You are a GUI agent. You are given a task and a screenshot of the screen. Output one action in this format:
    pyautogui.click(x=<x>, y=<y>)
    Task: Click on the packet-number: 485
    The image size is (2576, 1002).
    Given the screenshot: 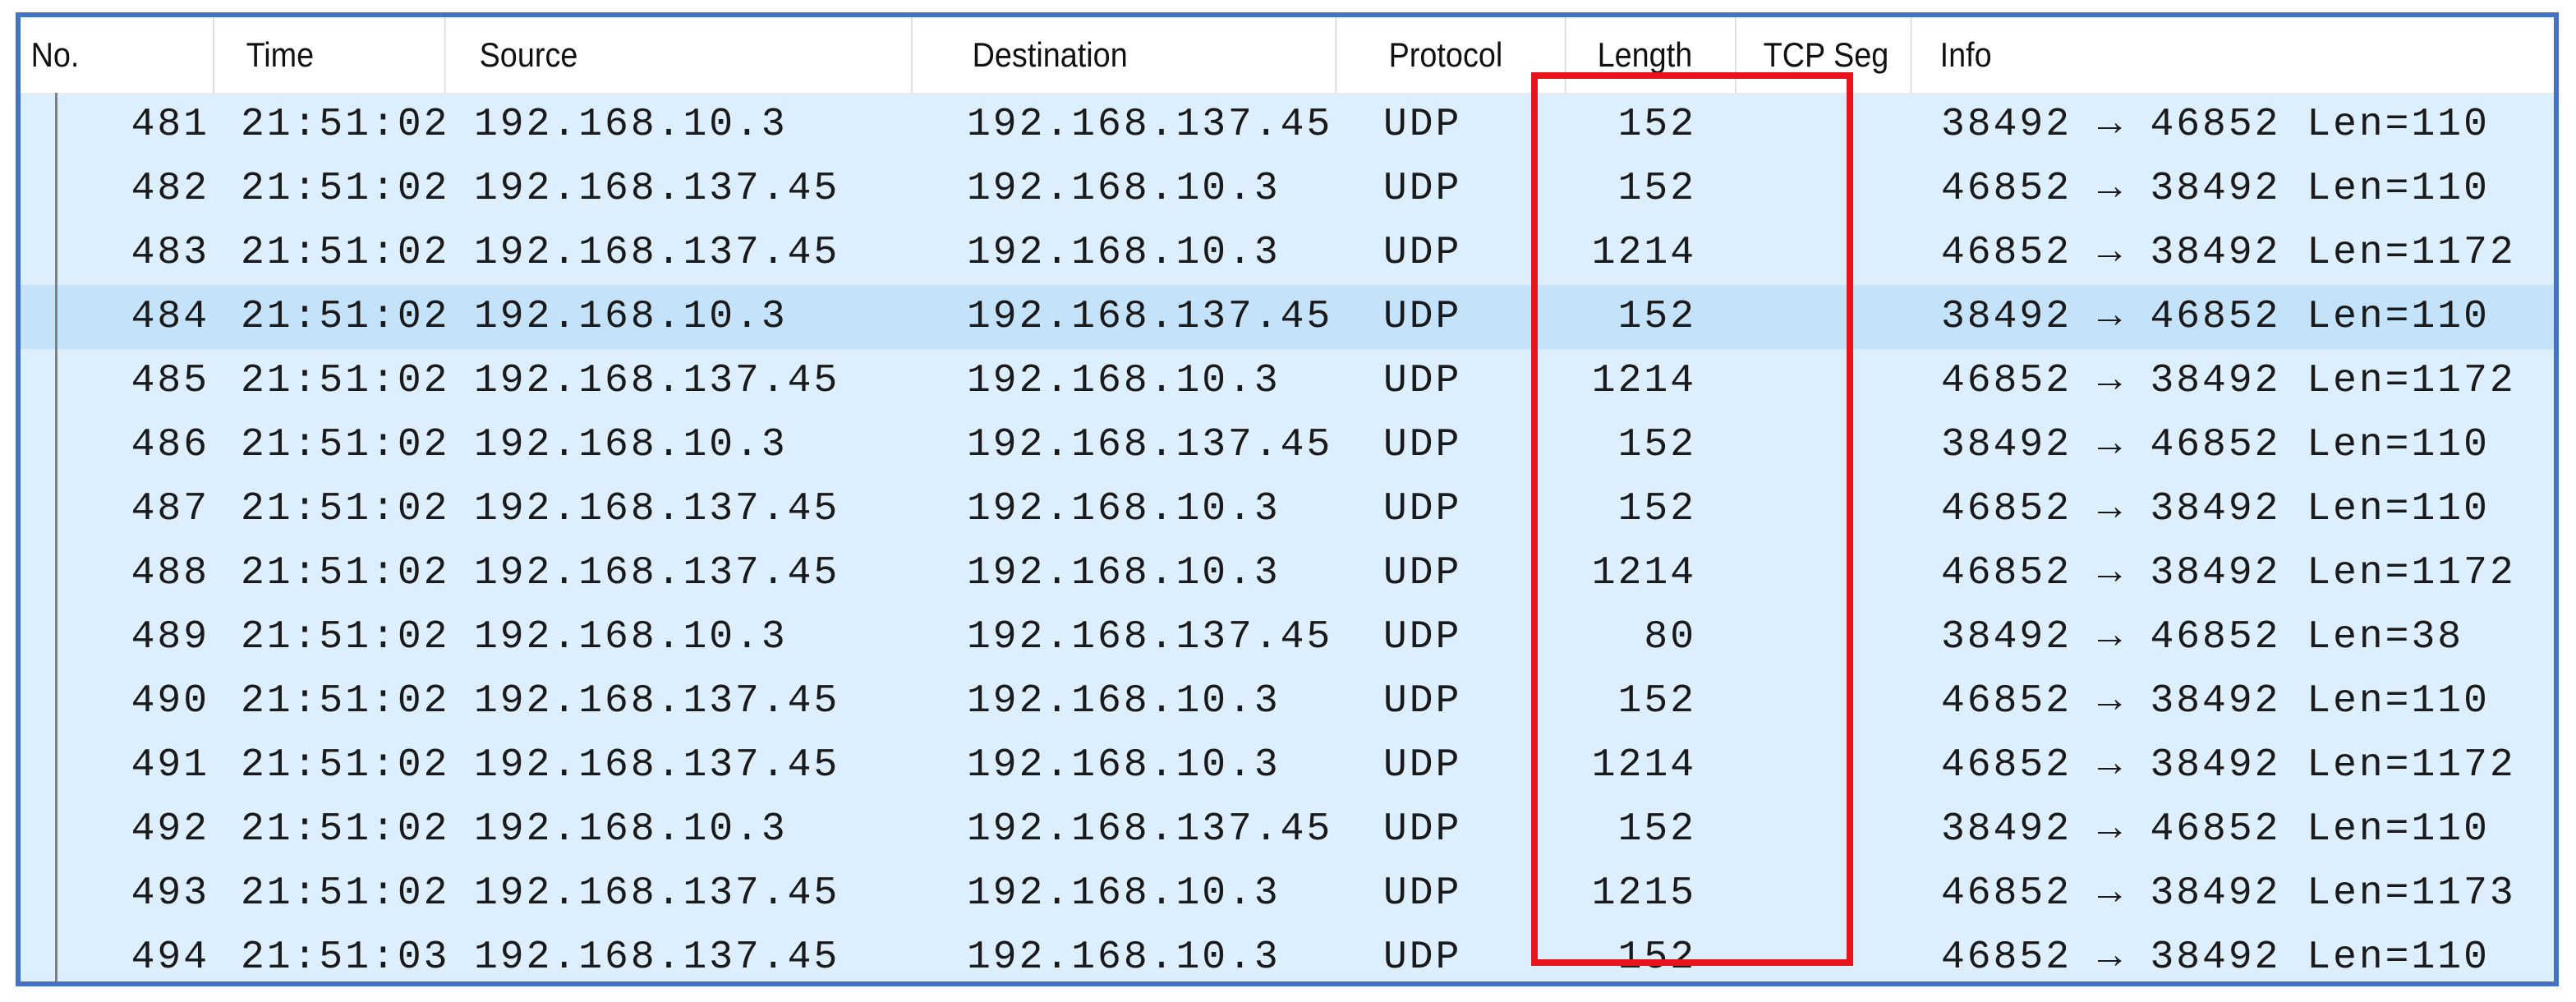 What is the action you would take?
    pyautogui.click(x=170, y=381)
    